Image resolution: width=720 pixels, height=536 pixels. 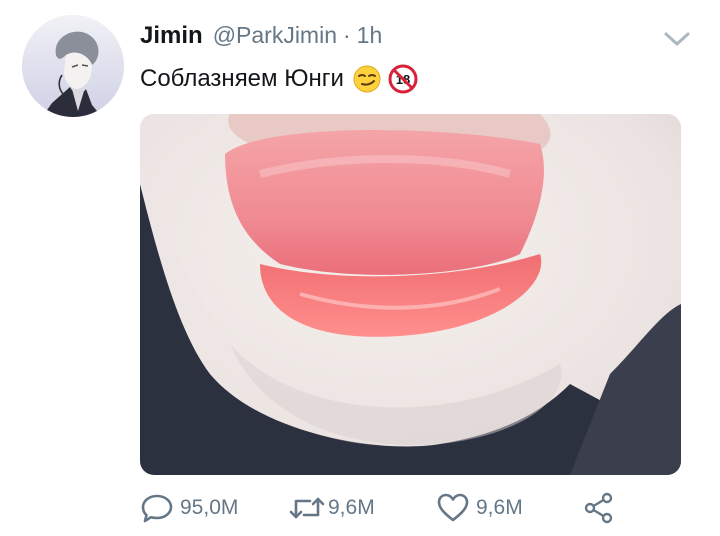 What do you see at coordinates (370, 35) in the screenshot?
I see `tweet-time: 1h` at bounding box center [370, 35].